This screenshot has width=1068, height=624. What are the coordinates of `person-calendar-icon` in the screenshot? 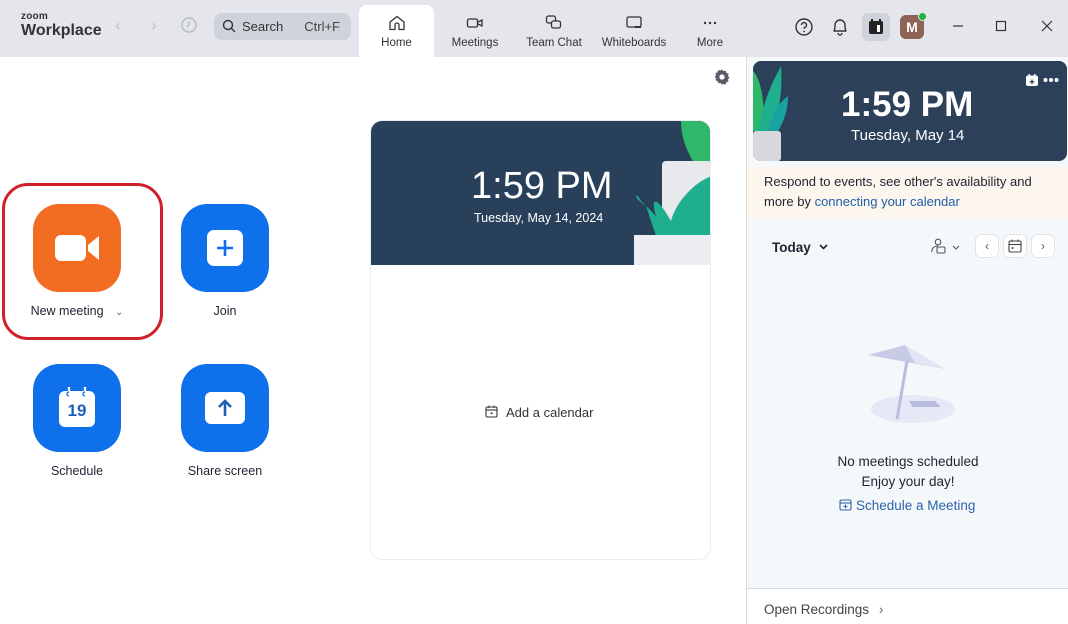 It's located at (945, 246).